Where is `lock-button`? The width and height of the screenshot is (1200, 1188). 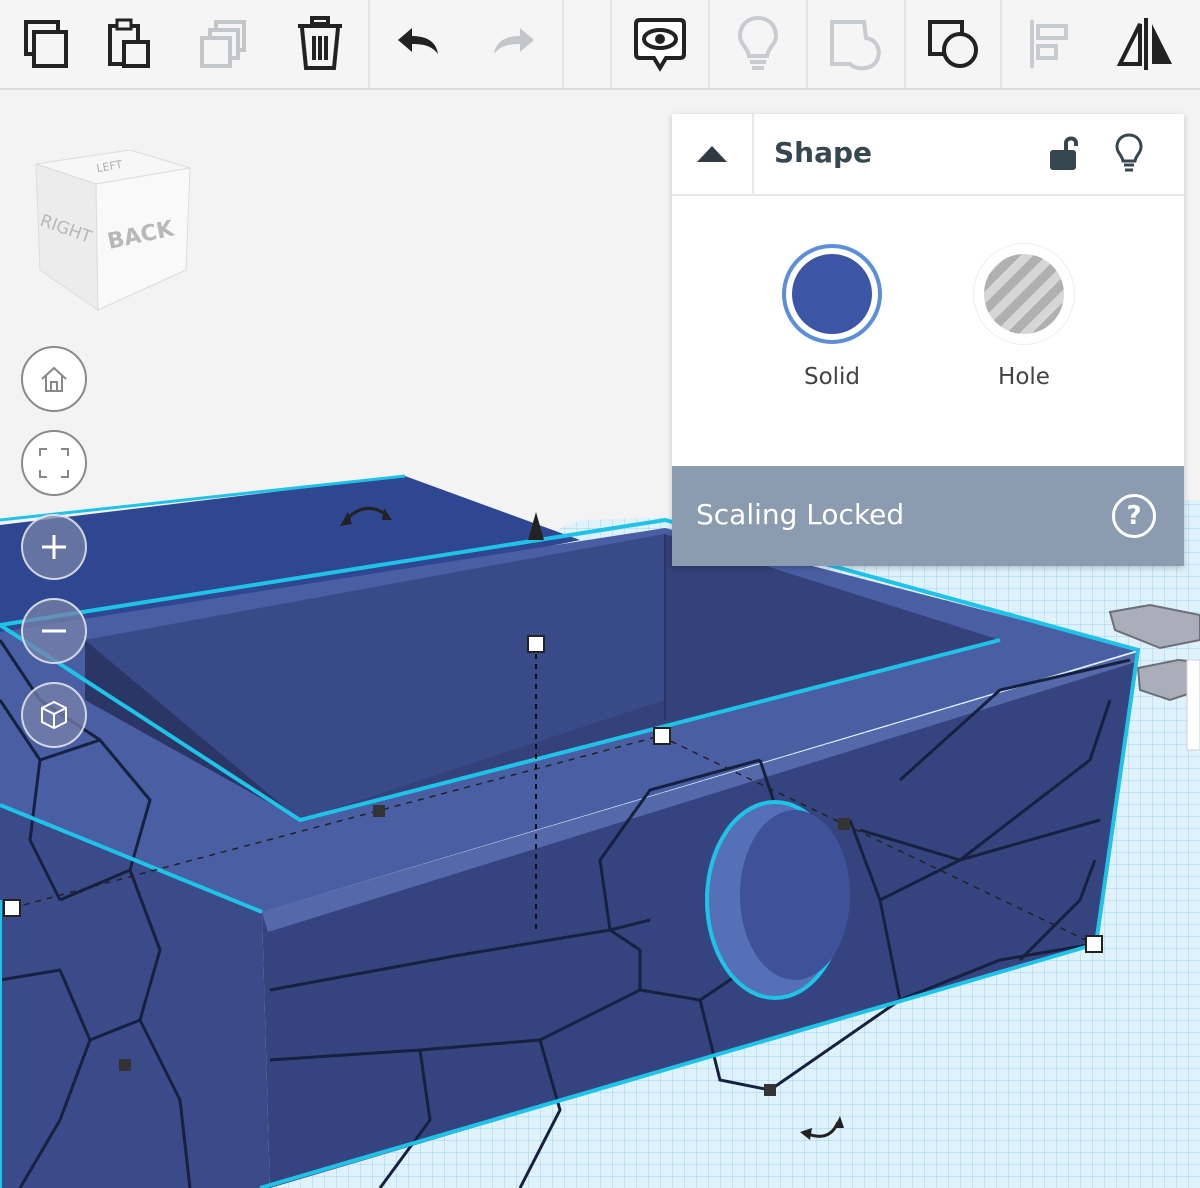 lock-button is located at coordinates (1063, 155).